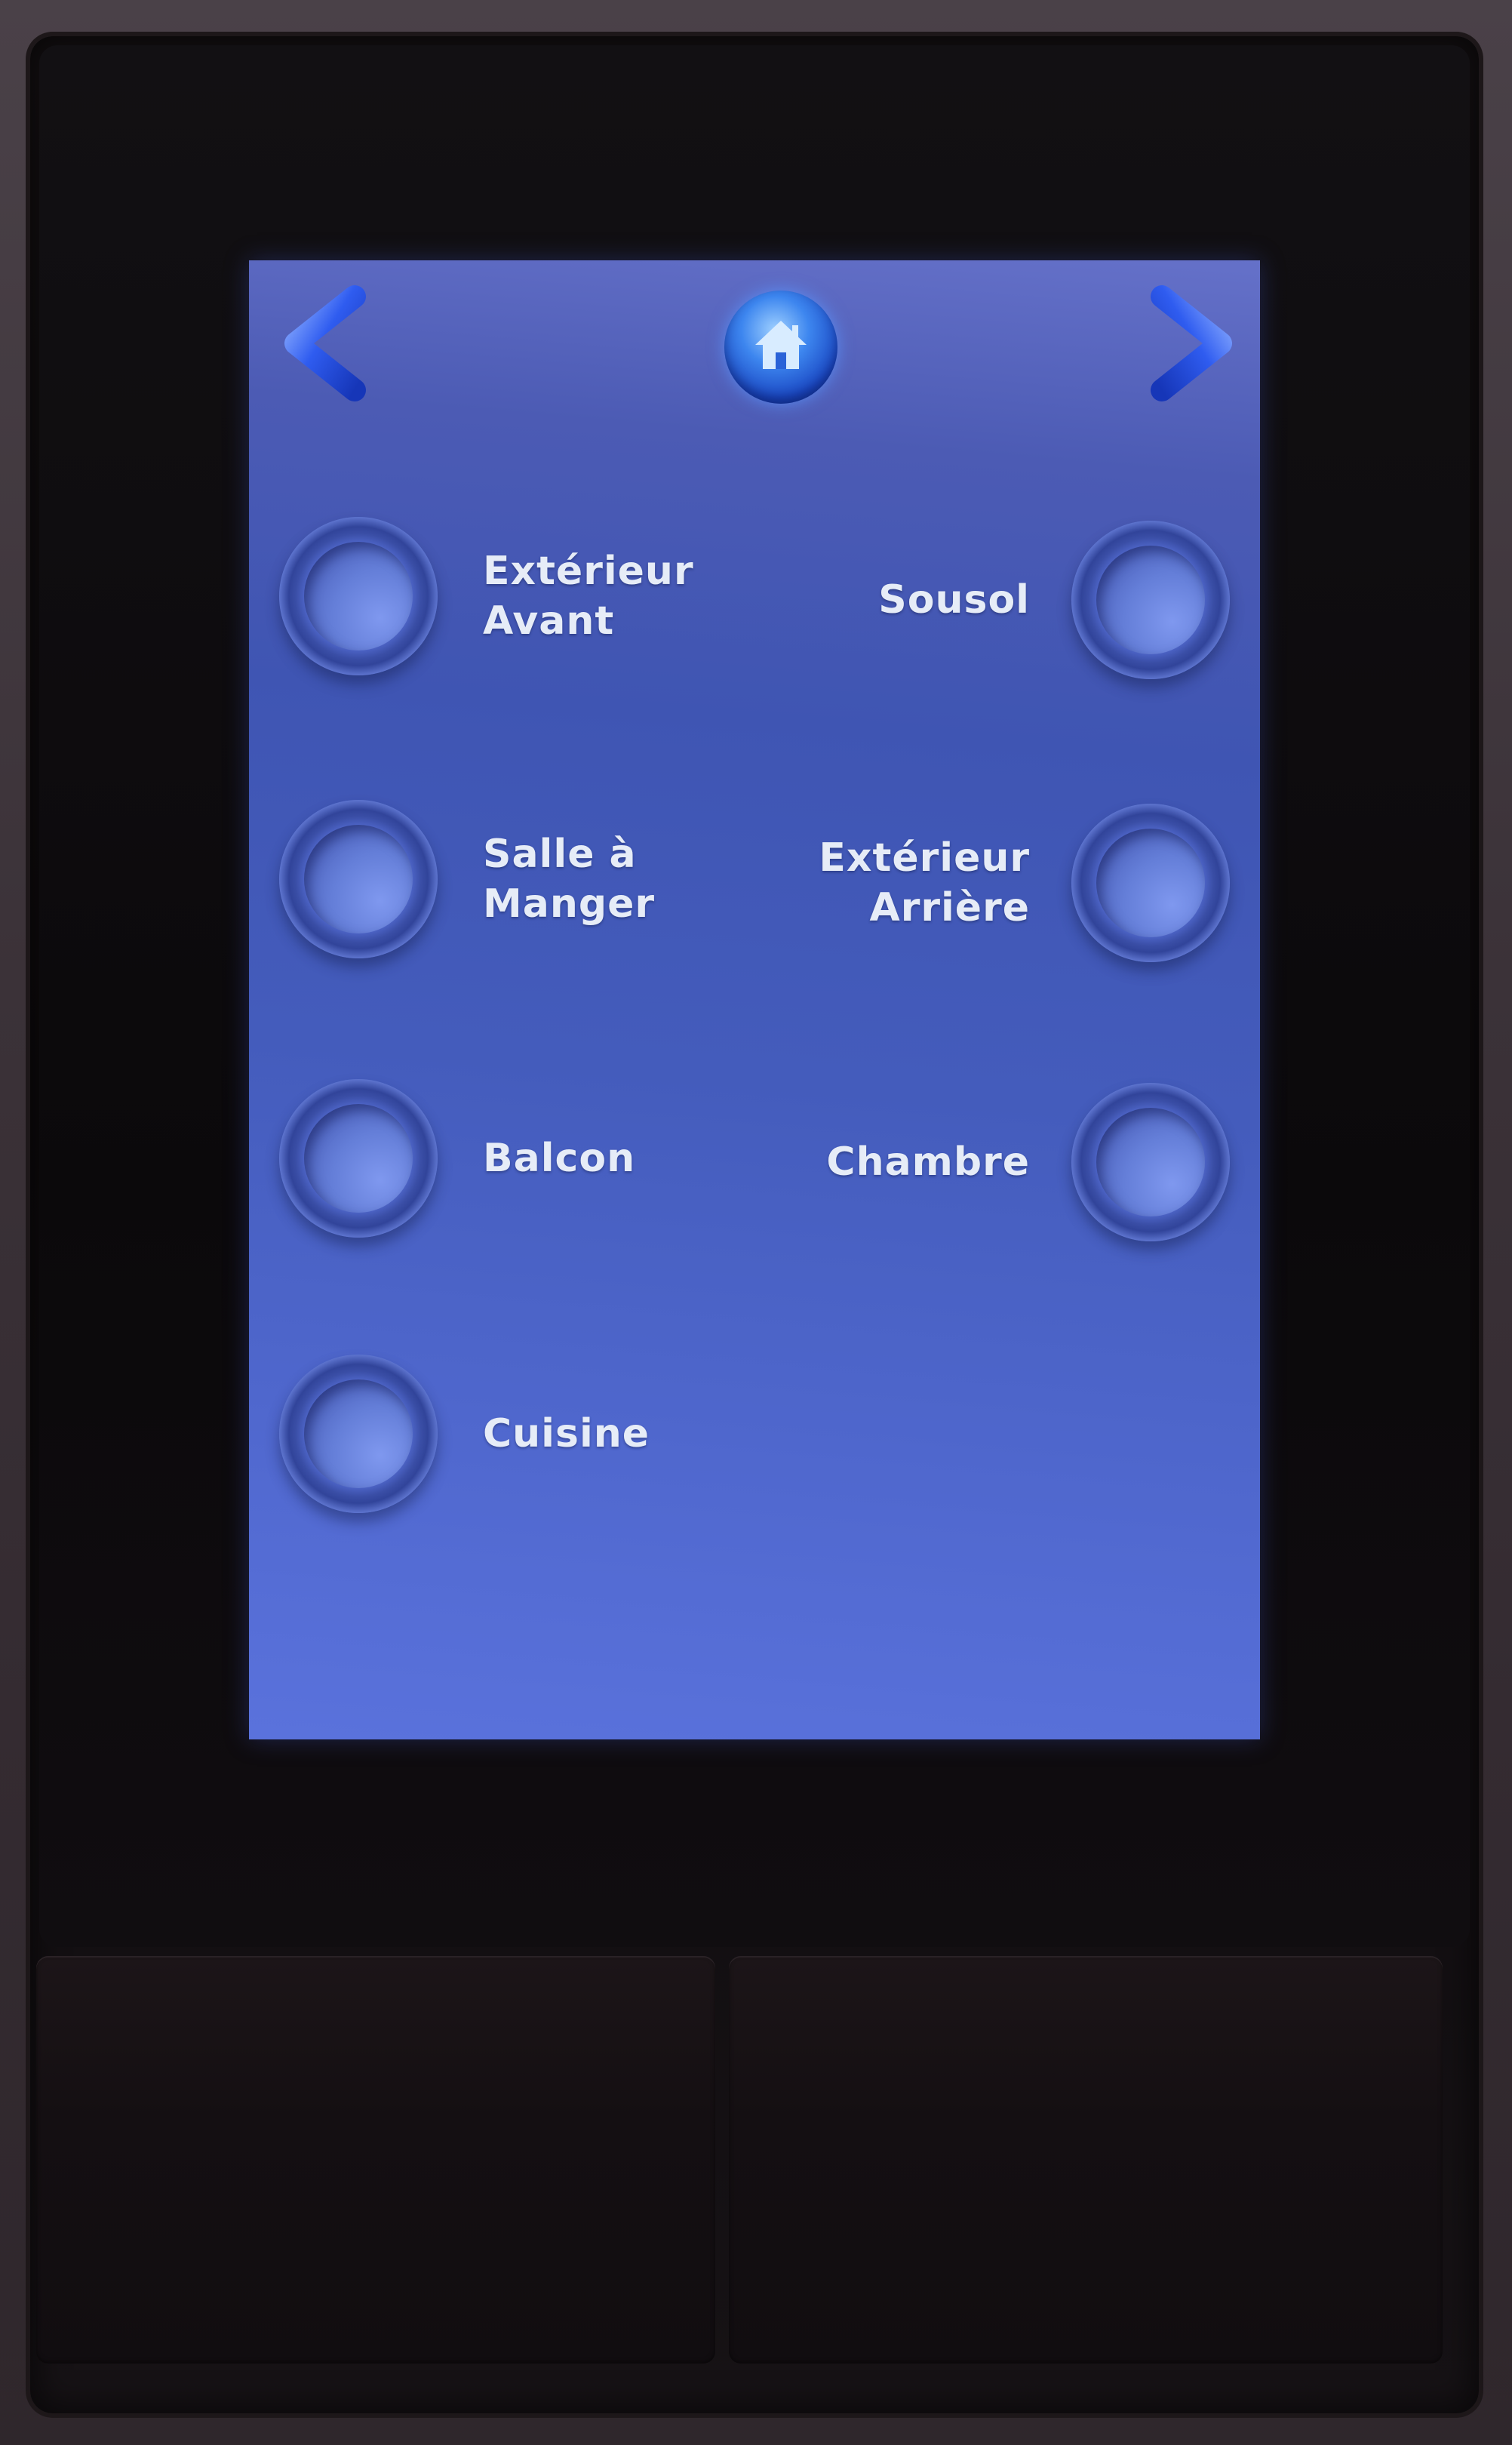 The width and height of the screenshot is (1512, 2445). What do you see at coordinates (559, 1158) in the screenshot?
I see `switch-label: Balcon` at bounding box center [559, 1158].